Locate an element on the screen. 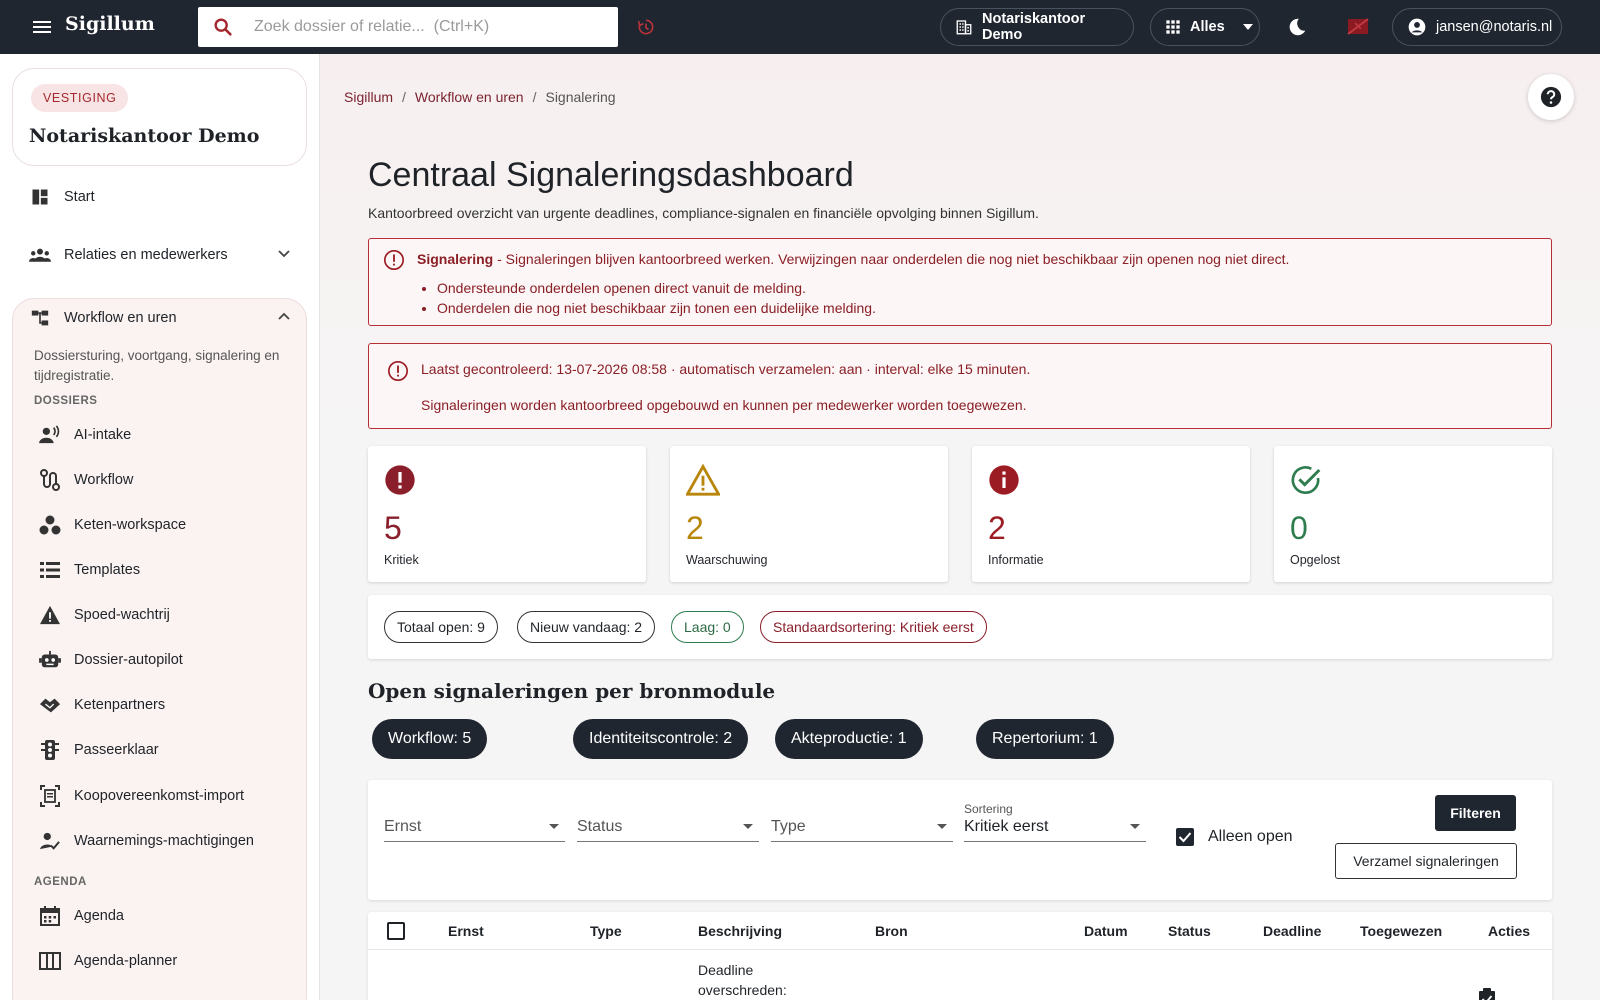  search-box is located at coordinates (408, 27).